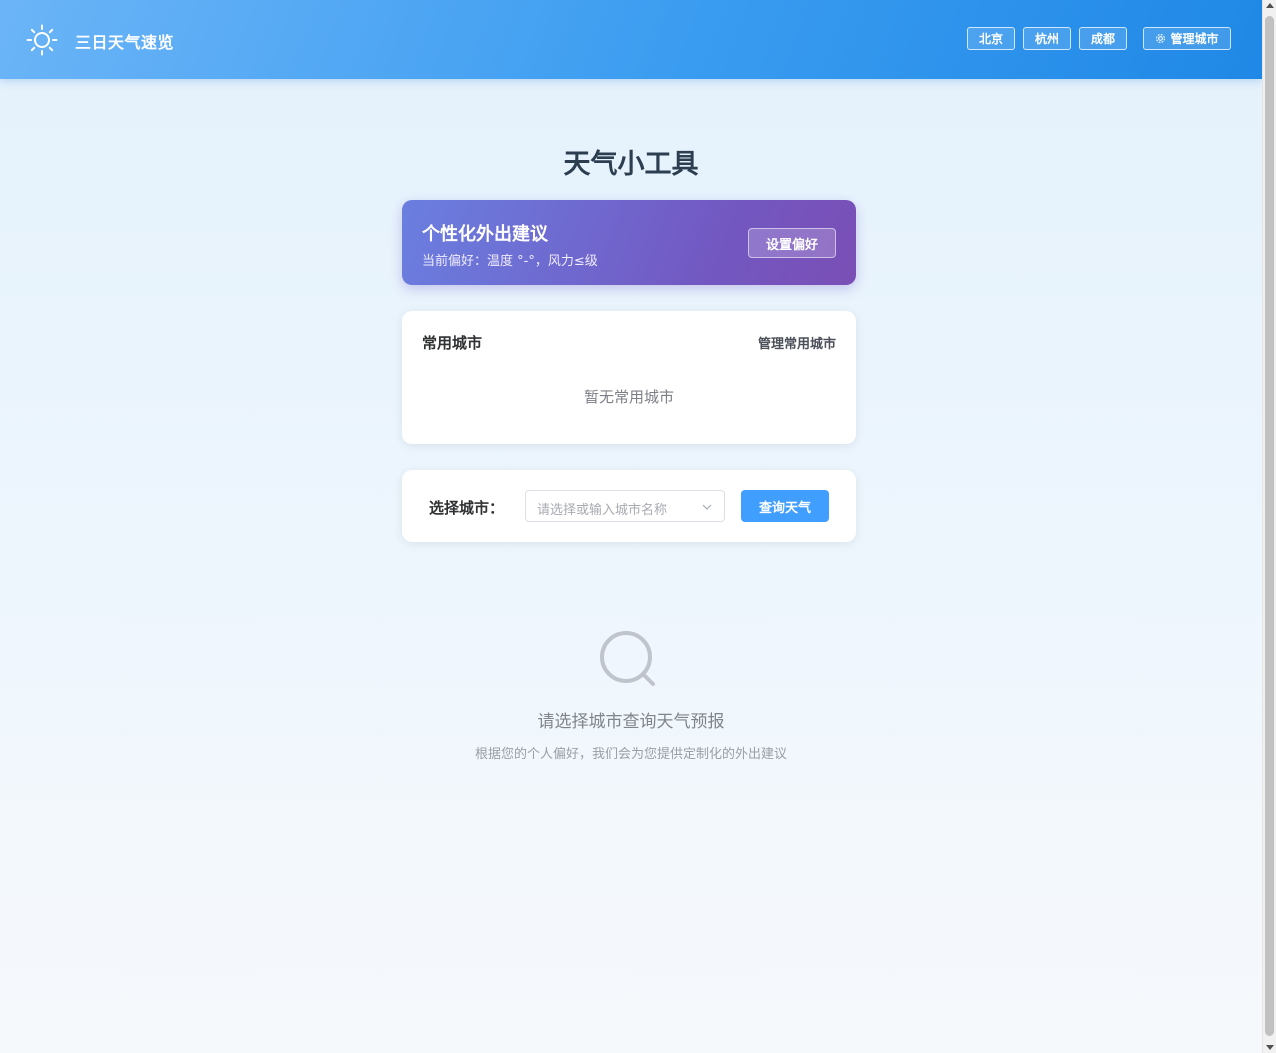 The height and width of the screenshot is (1053, 1276). Describe the element at coordinates (1103, 38) in the screenshot. I see `quick-city-chengdu: 成都` at that location.